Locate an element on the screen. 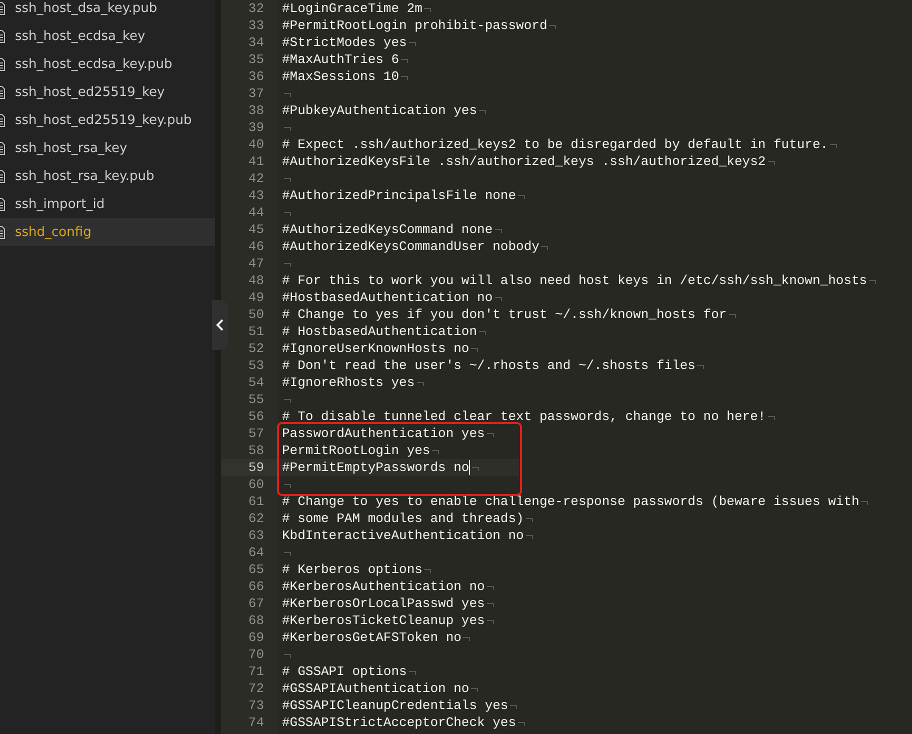 The height and width of the screenshot is (734, 912). line-number: 49 is located at coordinates (256, 297).